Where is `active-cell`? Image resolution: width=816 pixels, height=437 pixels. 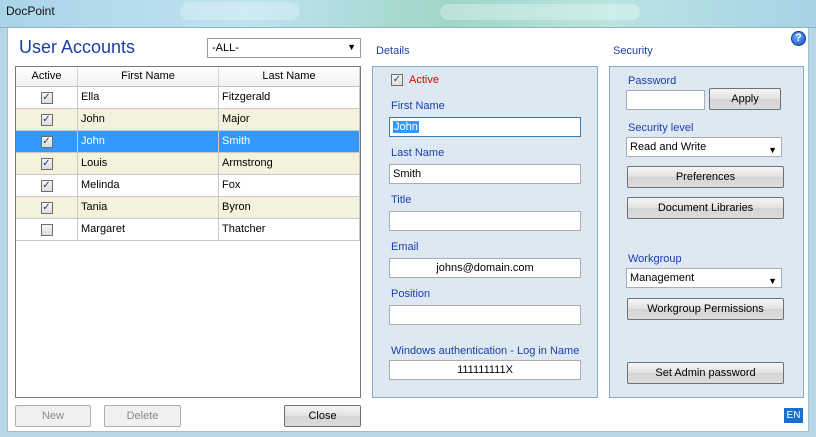 active-cell is located at coordinates (47, 229).